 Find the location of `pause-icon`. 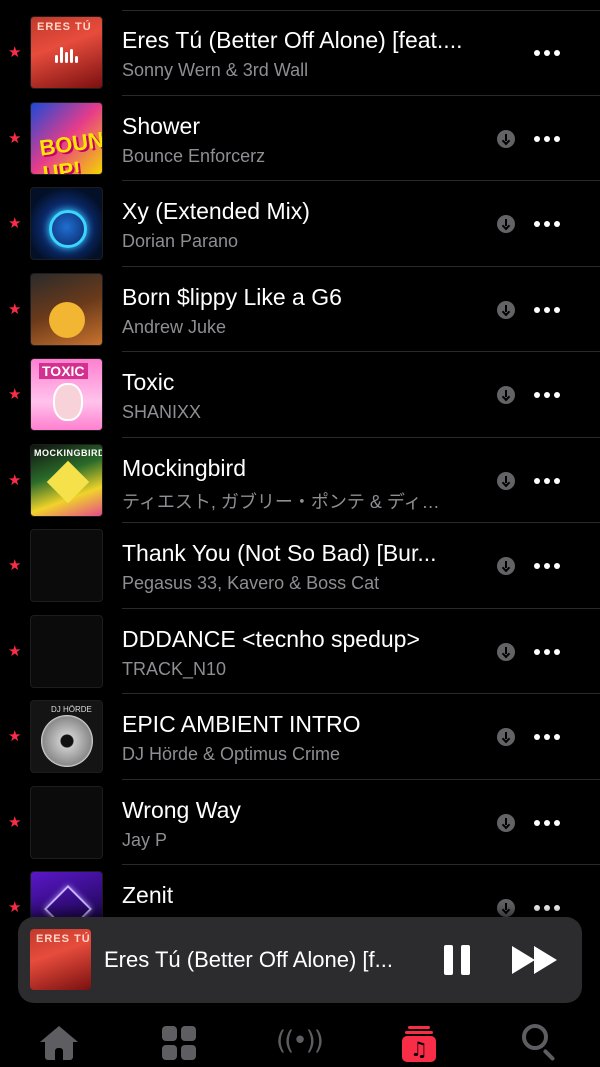

pause-icon is located at coordinates (458, 960).